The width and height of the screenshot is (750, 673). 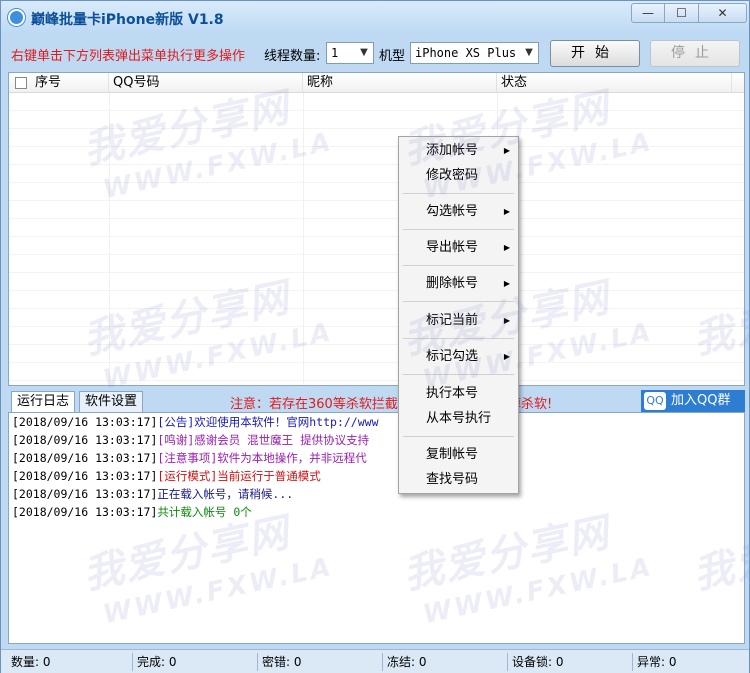 What do you see at coordinates (292, 56) in the screenshot?
I see `threads-label: 线程数量:` at bounding box center [292, 56].